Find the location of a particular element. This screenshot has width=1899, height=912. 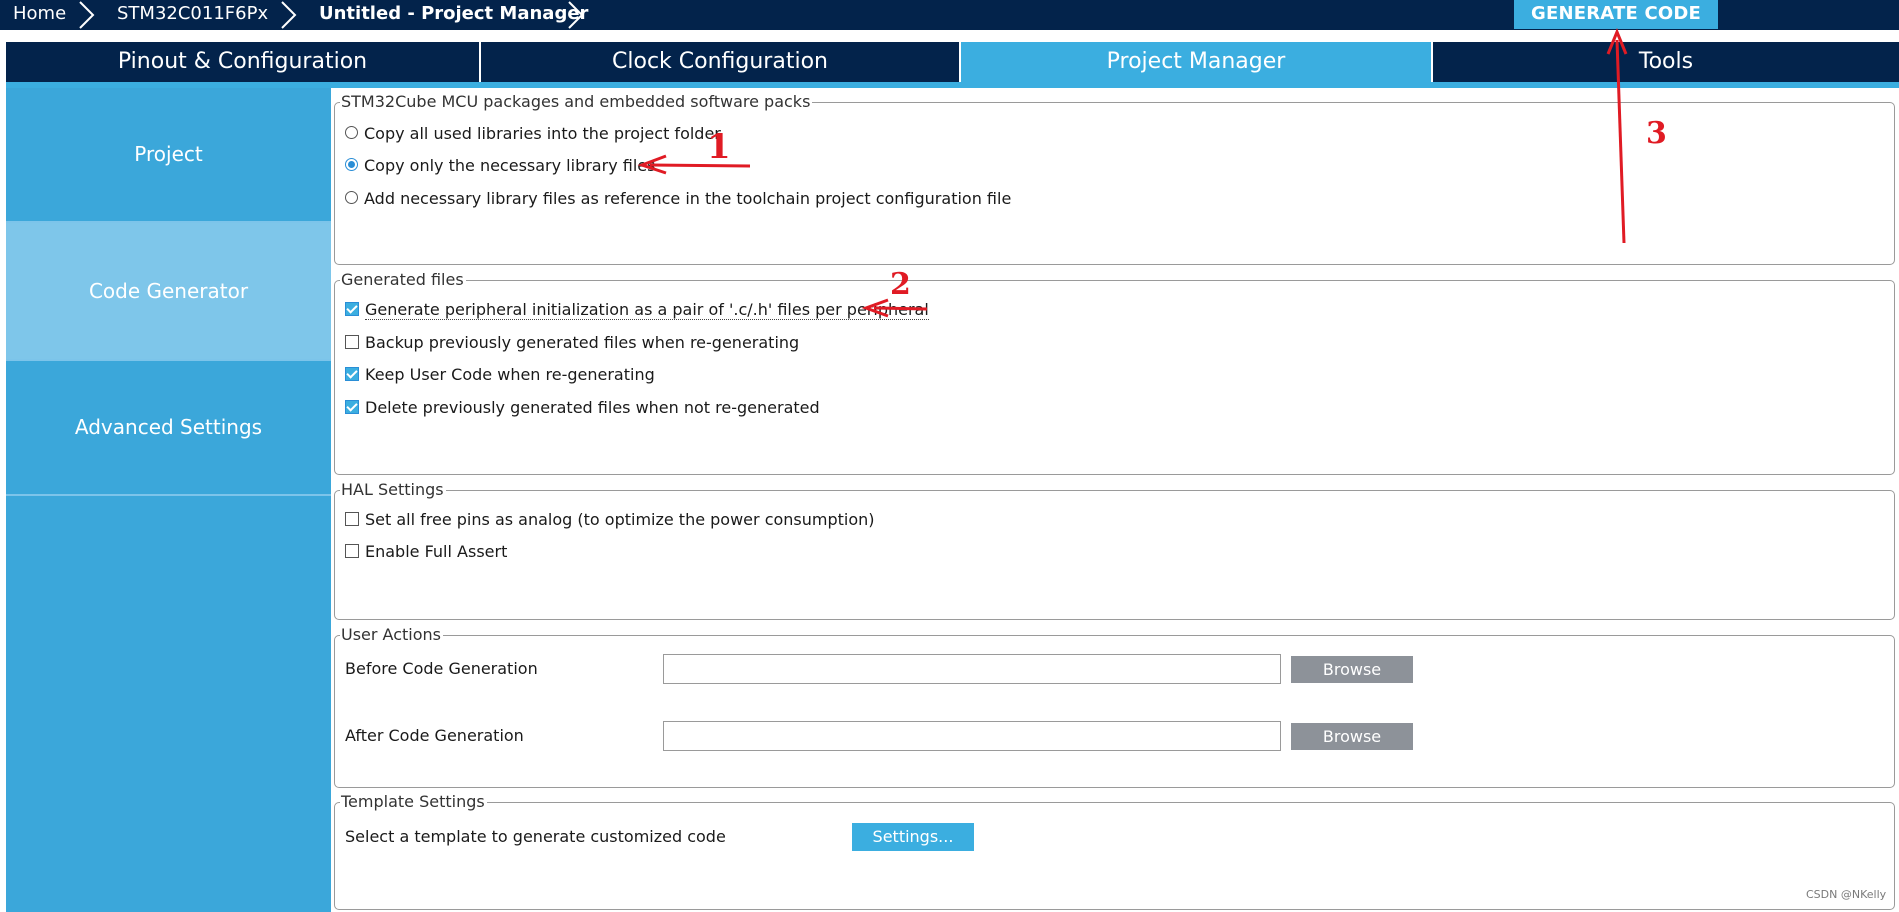

after-code-generation-label: After Code Generation is located at coordinates (434, 735).